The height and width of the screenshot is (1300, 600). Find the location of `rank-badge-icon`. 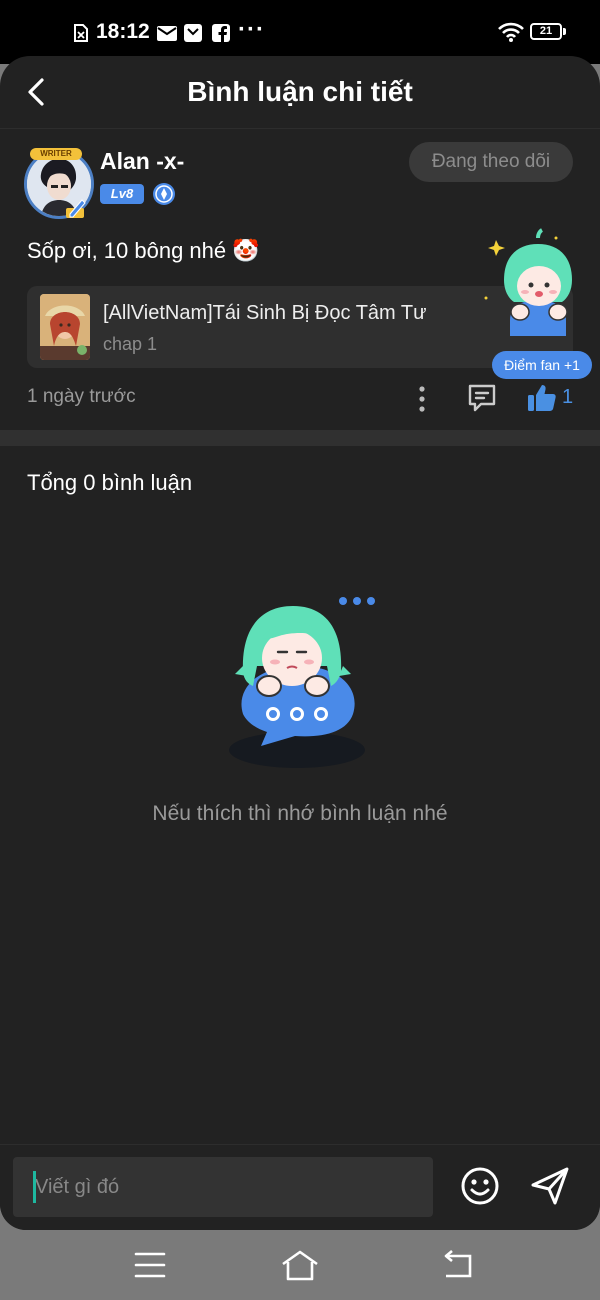

rank-badge-icon is located at coordinates (164, 194).